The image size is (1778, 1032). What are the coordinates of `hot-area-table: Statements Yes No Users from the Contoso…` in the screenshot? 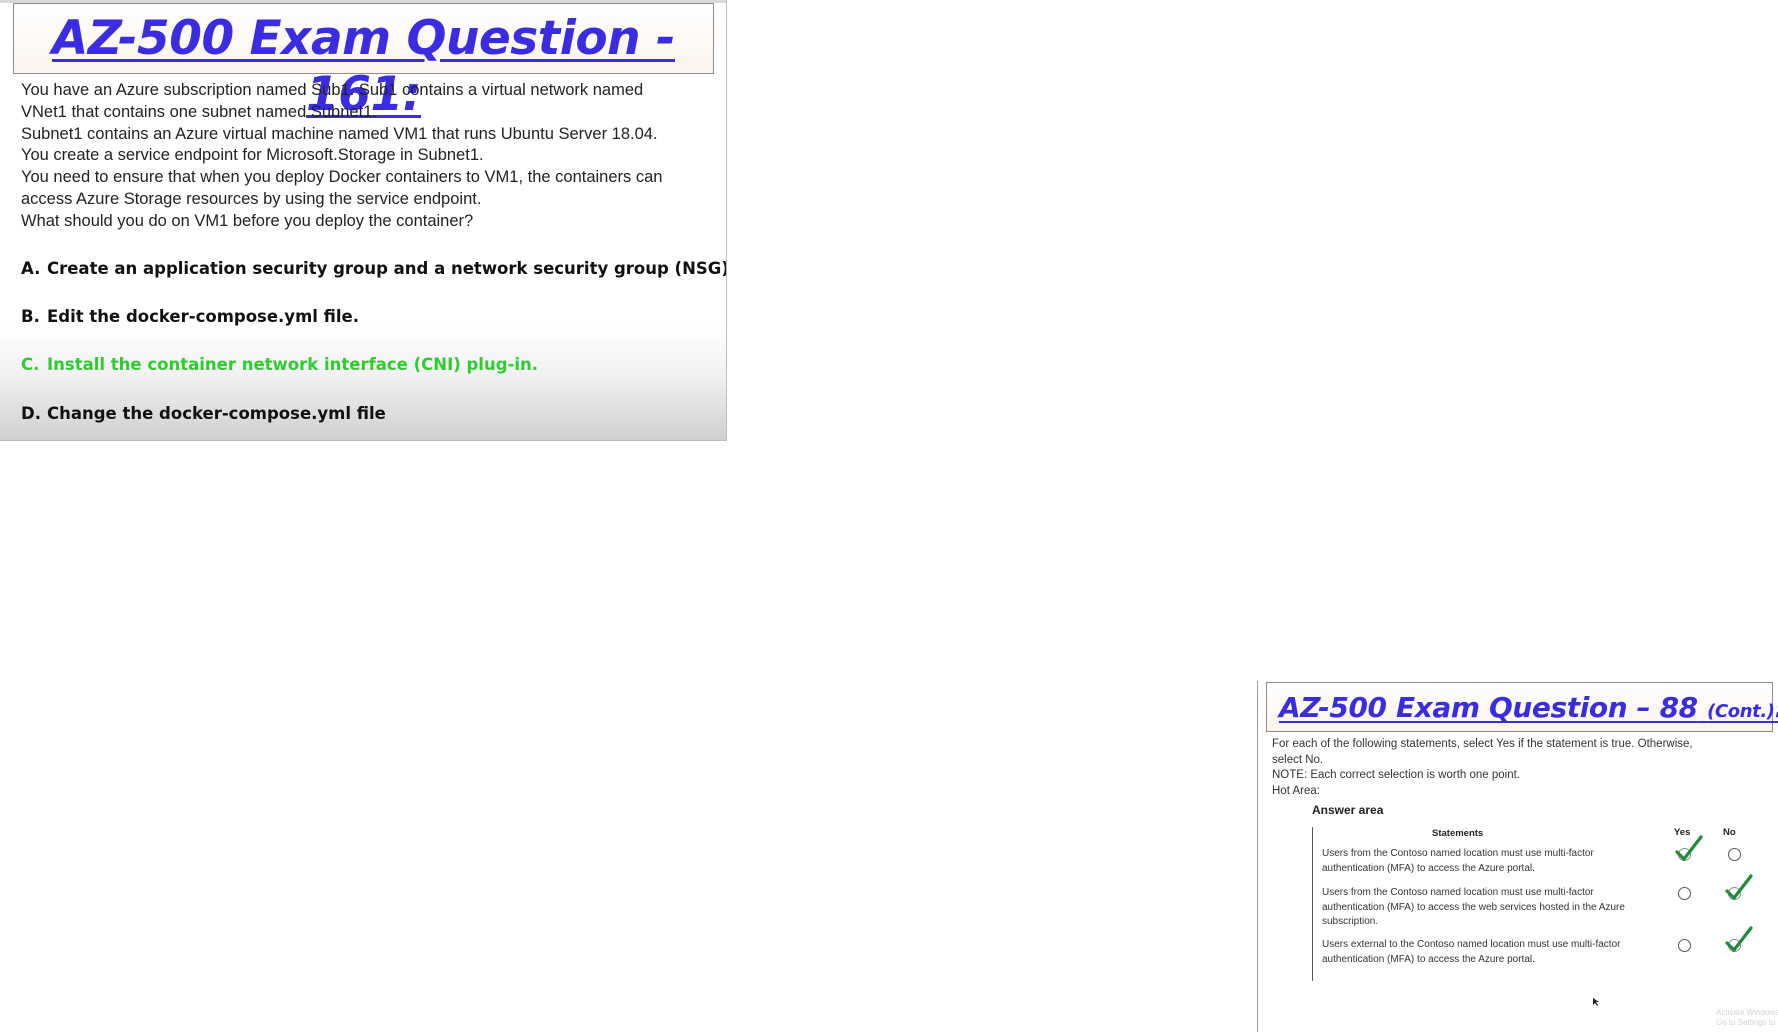 It's located at (1535, 904).